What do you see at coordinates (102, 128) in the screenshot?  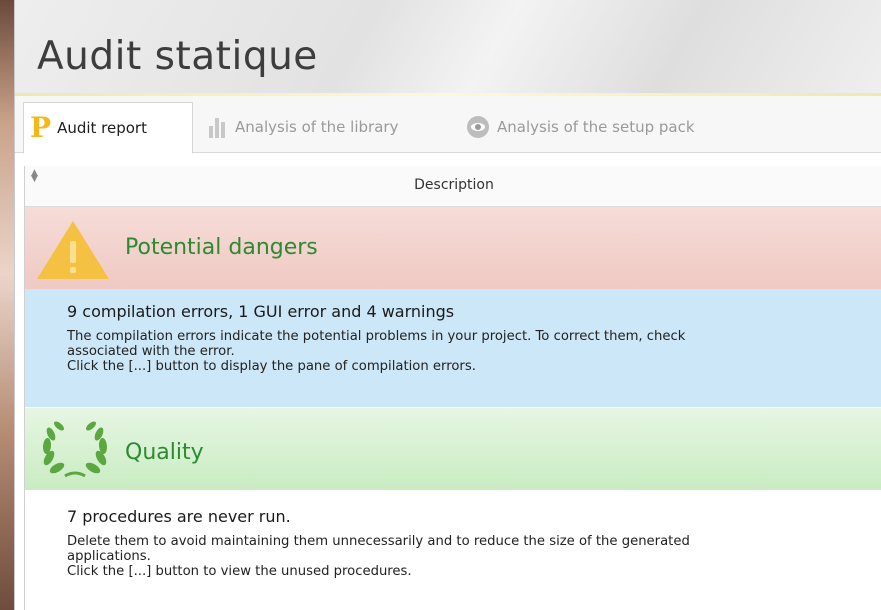 I see `tab-label: Audit report` at bounding box center [102, 128].